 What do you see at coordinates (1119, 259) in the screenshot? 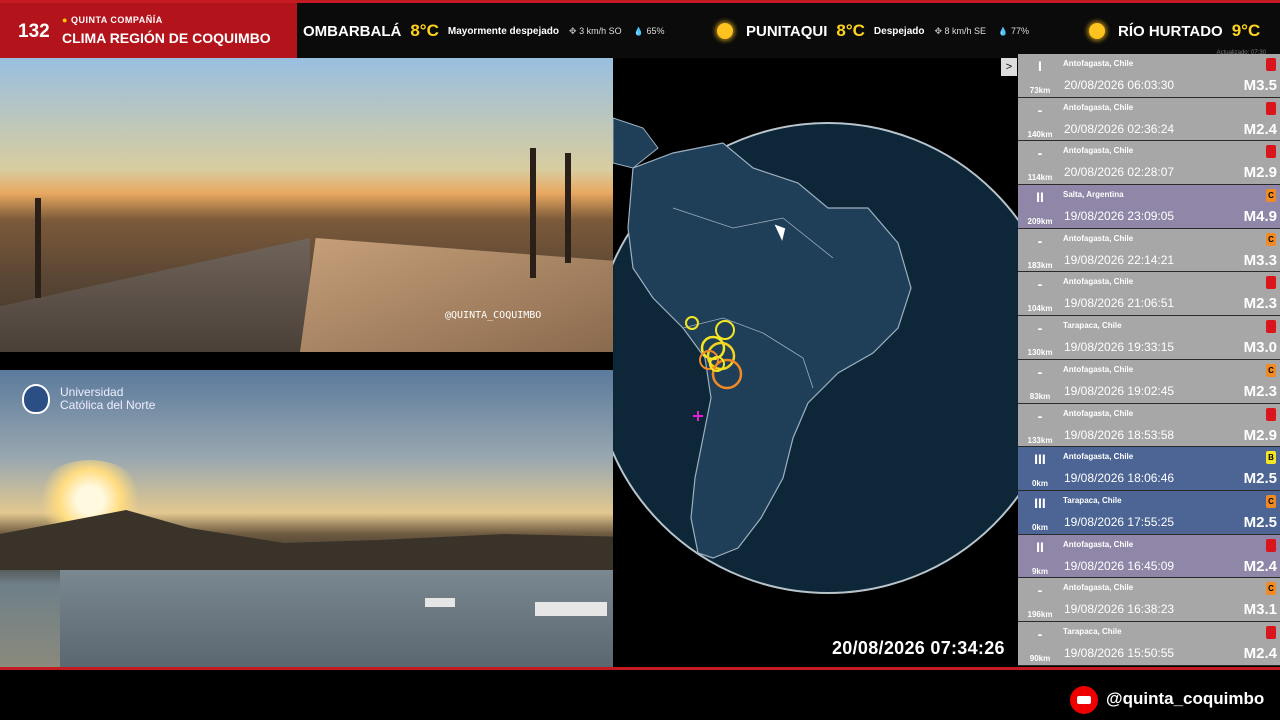
I see `time-label: 19/08/2026 22:14:21` at bounding box center [1119, 259].